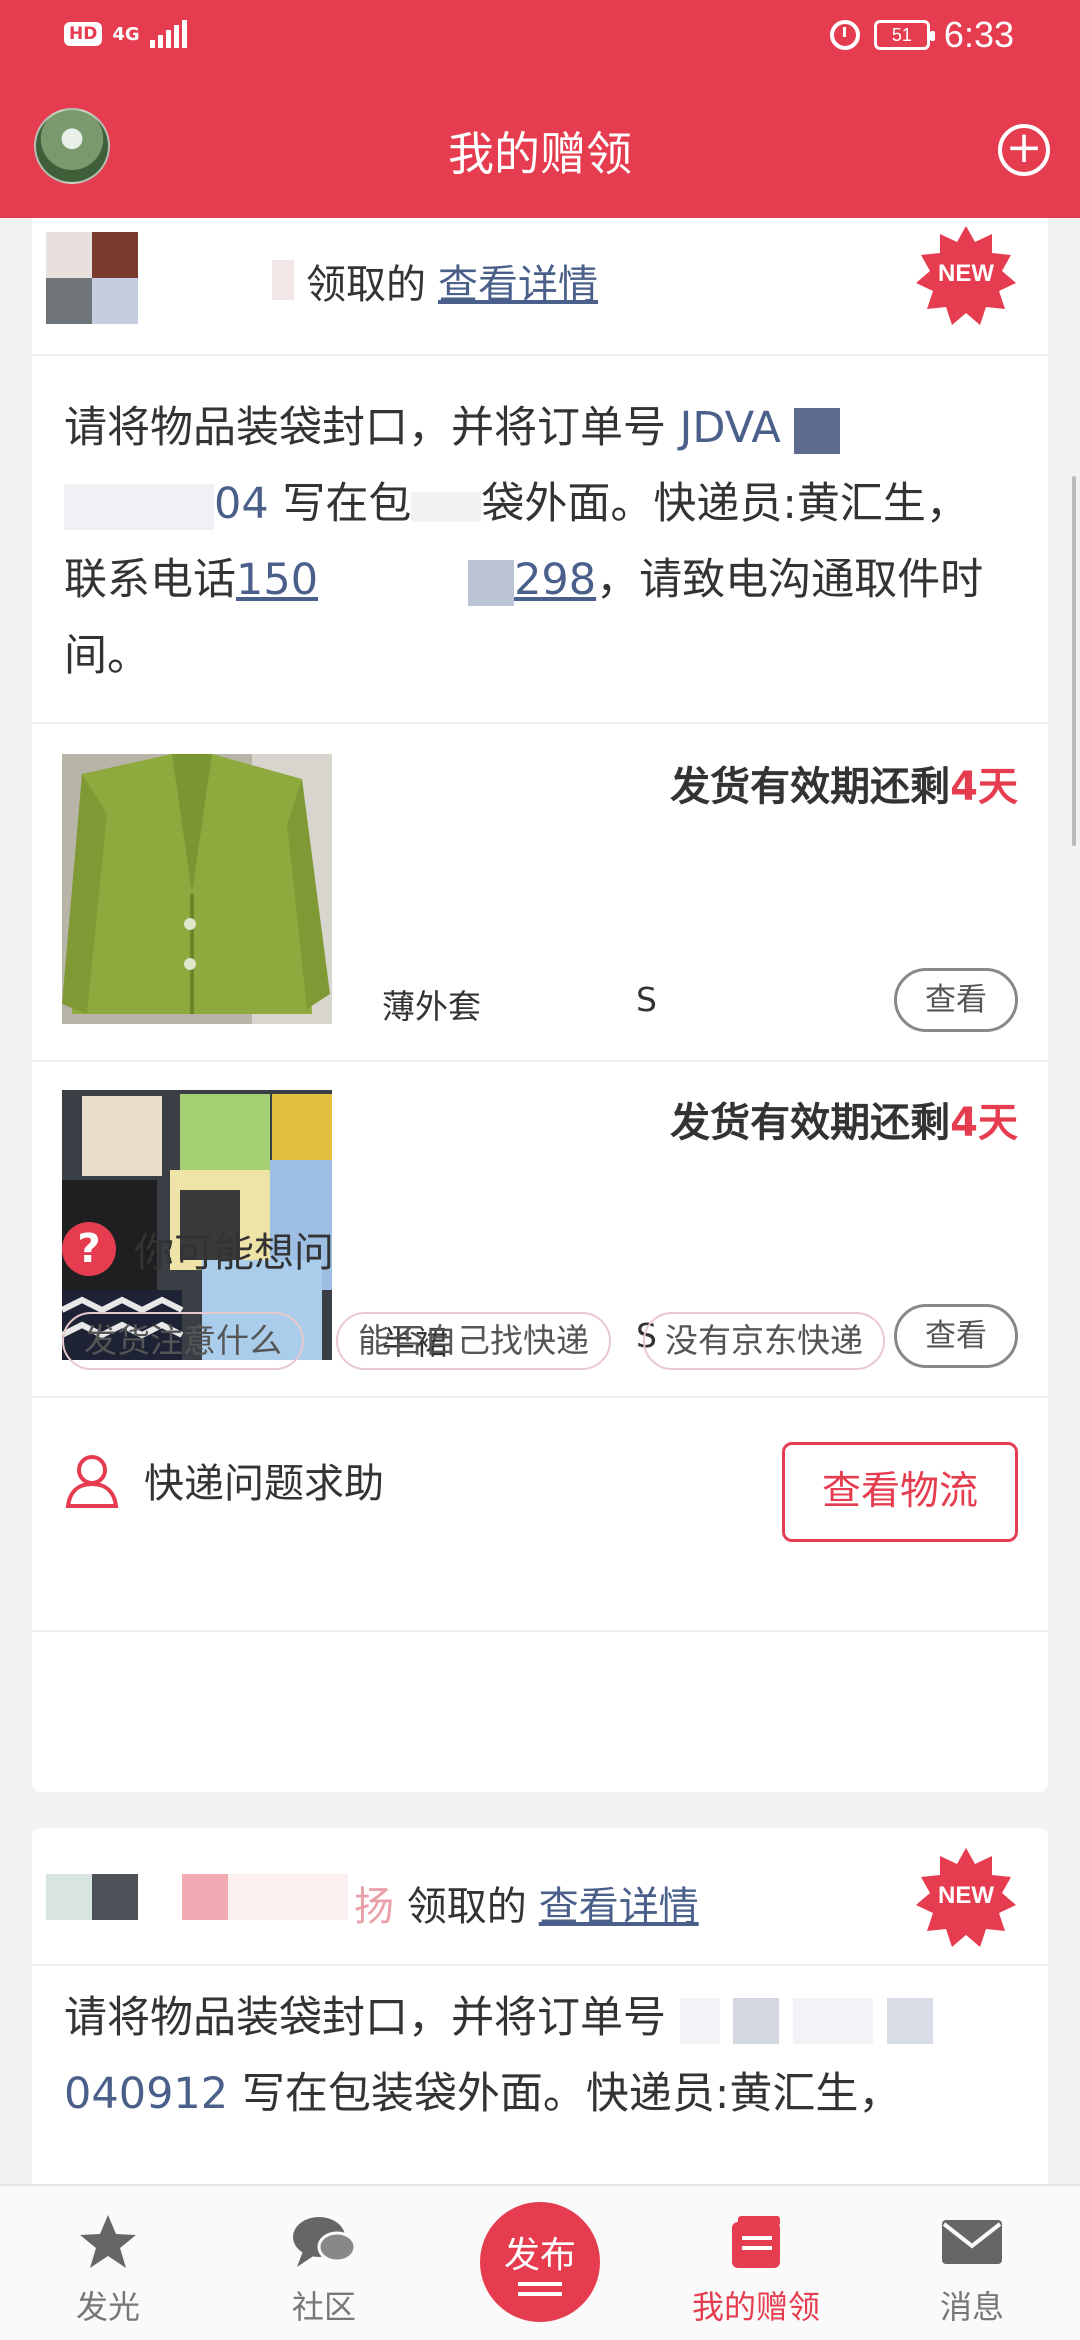 The width and height of the screenshot is (1080, 2340). Describe the element at coordinates (900, 1492) in the screenshot. I see `view-logistics-button: 查看物流` at that location.